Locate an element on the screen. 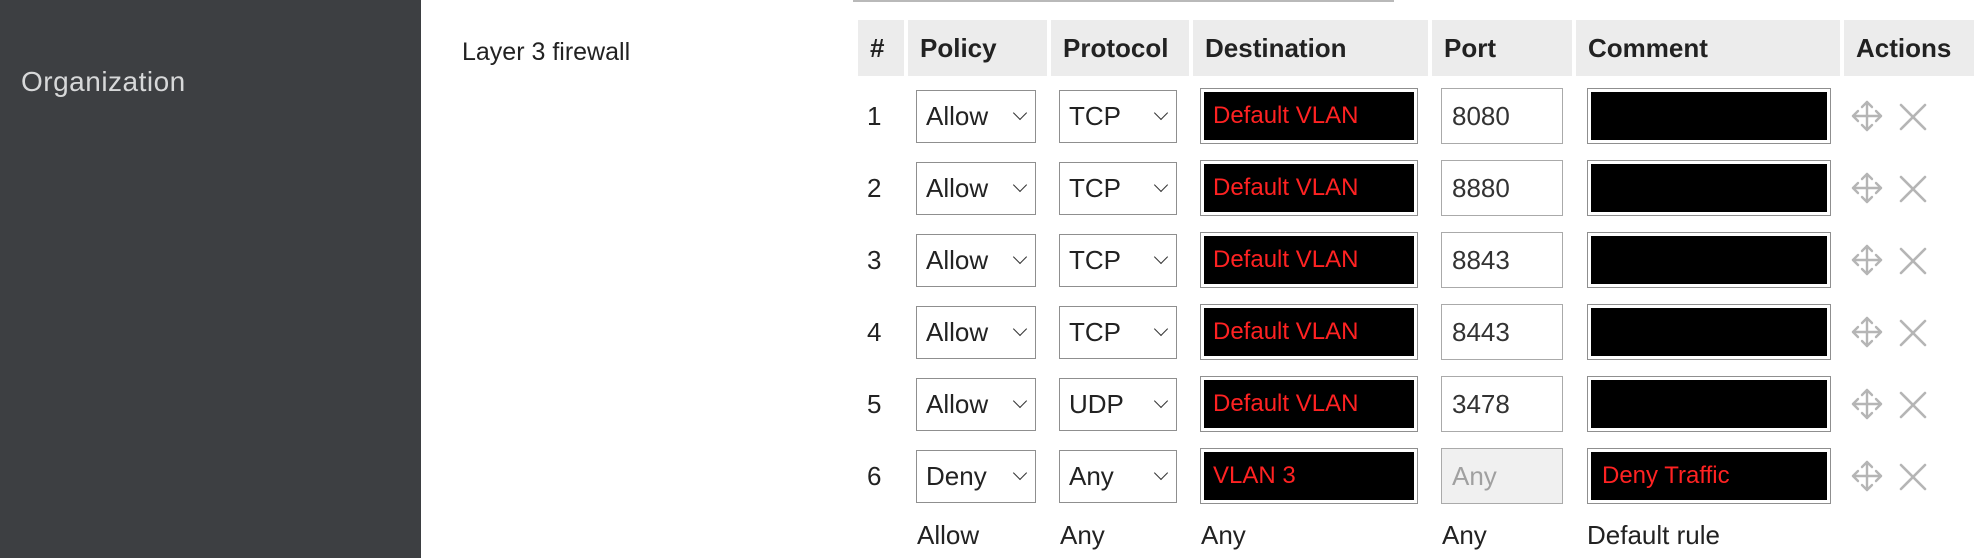 The image size is (1987, 558). port-input: Any is located at coordinates (1502, 476).